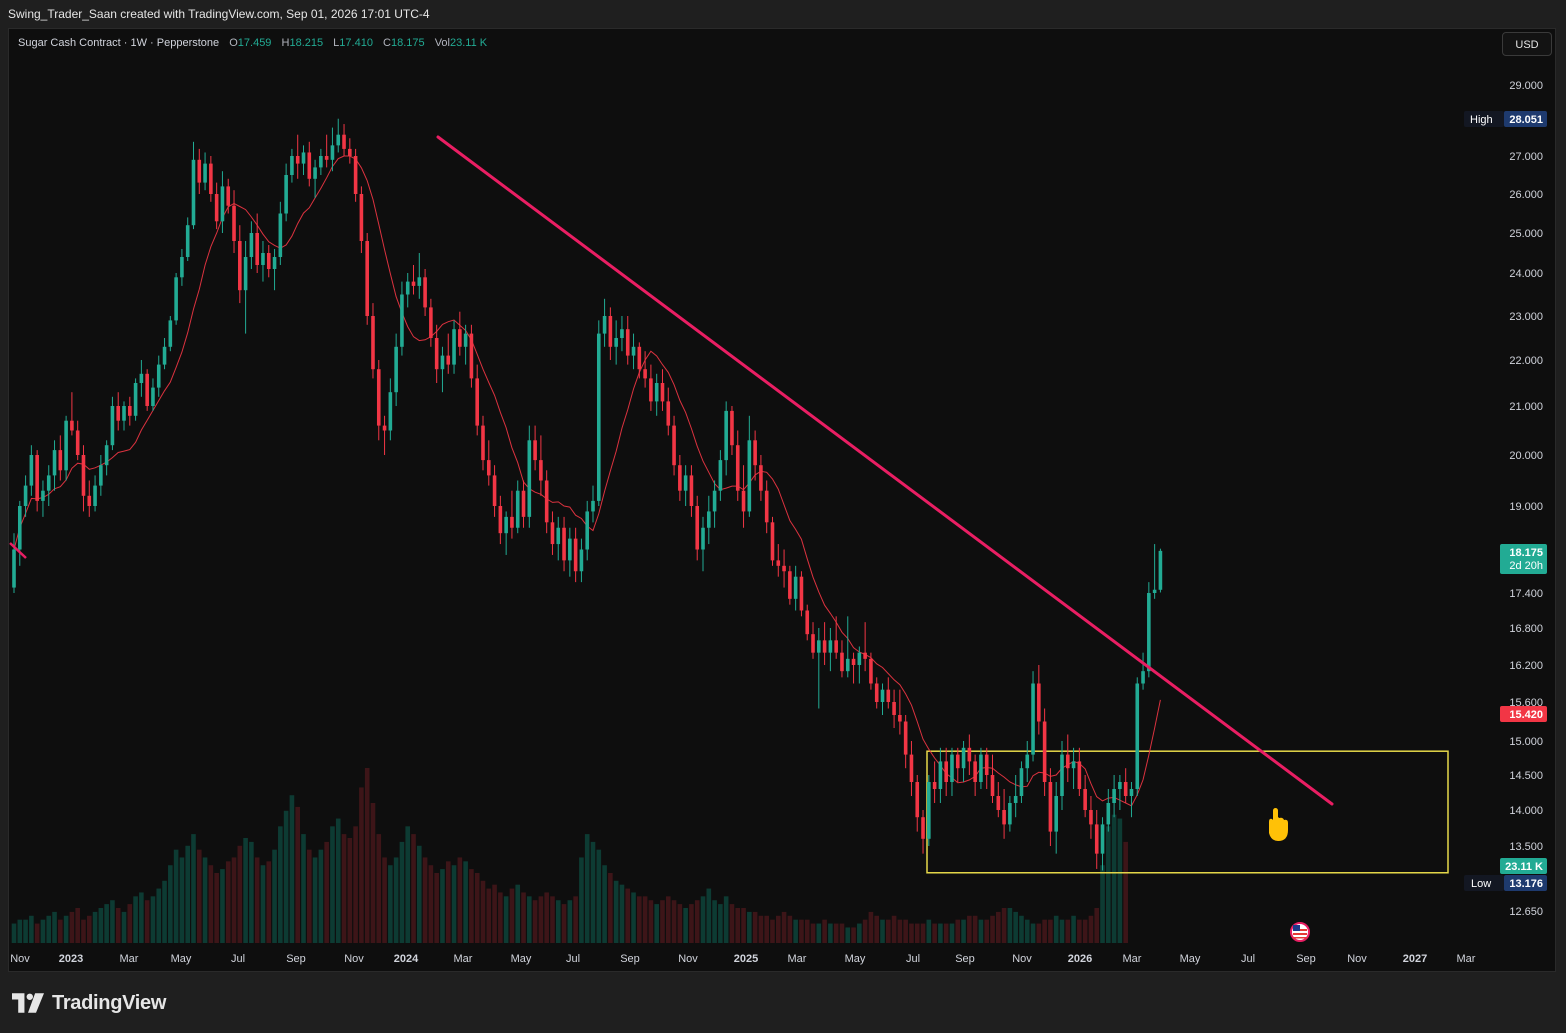 This screenshot has width=1566, height=1033. What do you see at coordinates (1526, 715) in the screenshot?
I see `ma-value-label: 15.420` at bounding box center [1526, 715].